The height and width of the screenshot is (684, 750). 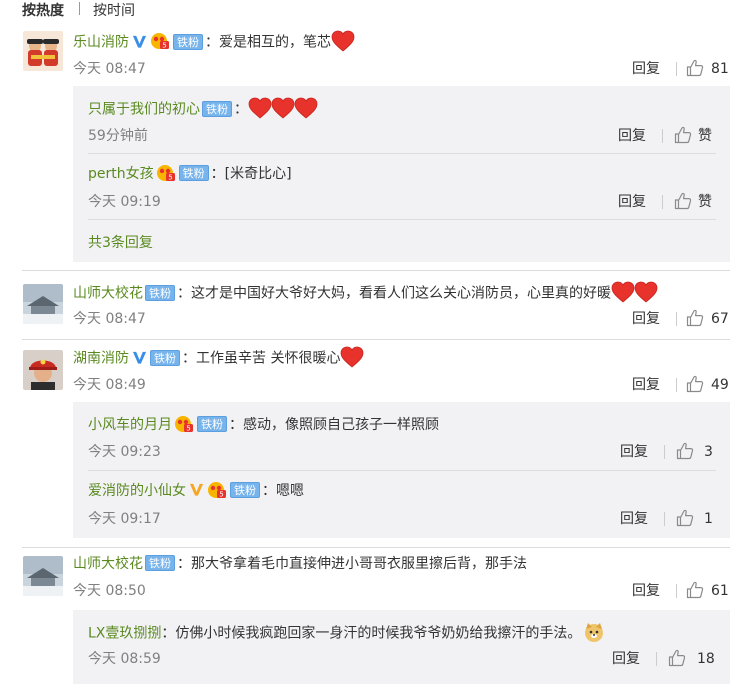 I want to click on sort-bar: 按热度 按时间, so click(x=375, y=11).